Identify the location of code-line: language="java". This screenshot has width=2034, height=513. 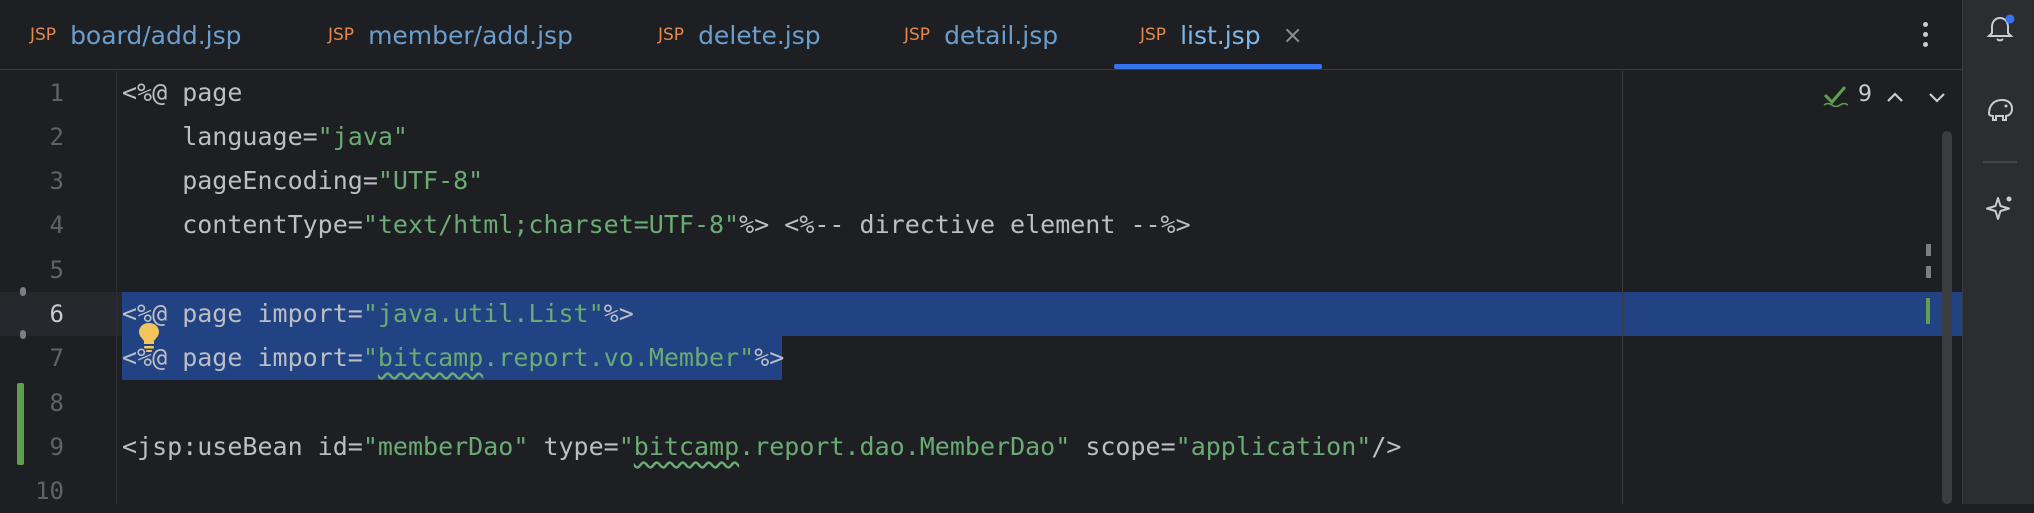
(265, 137).